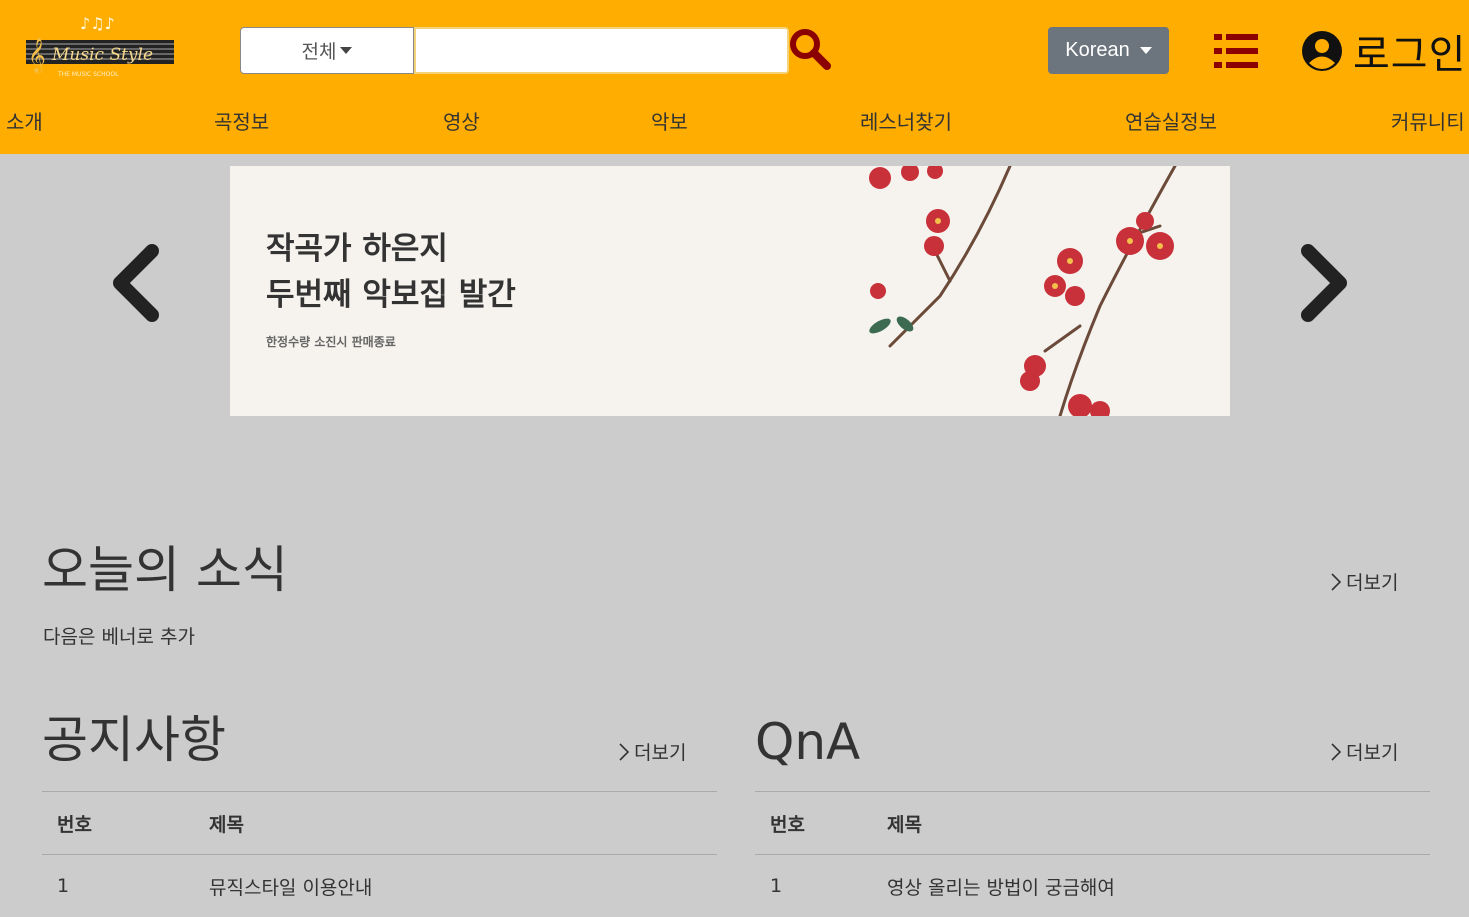 Image resolution: width=1469 pixels, height=917 pixels. What do you see at coordinates (669, 120) in the screenshot?
I see `nav-item-sheet-music: 악보` at bounding box center [669, 120].